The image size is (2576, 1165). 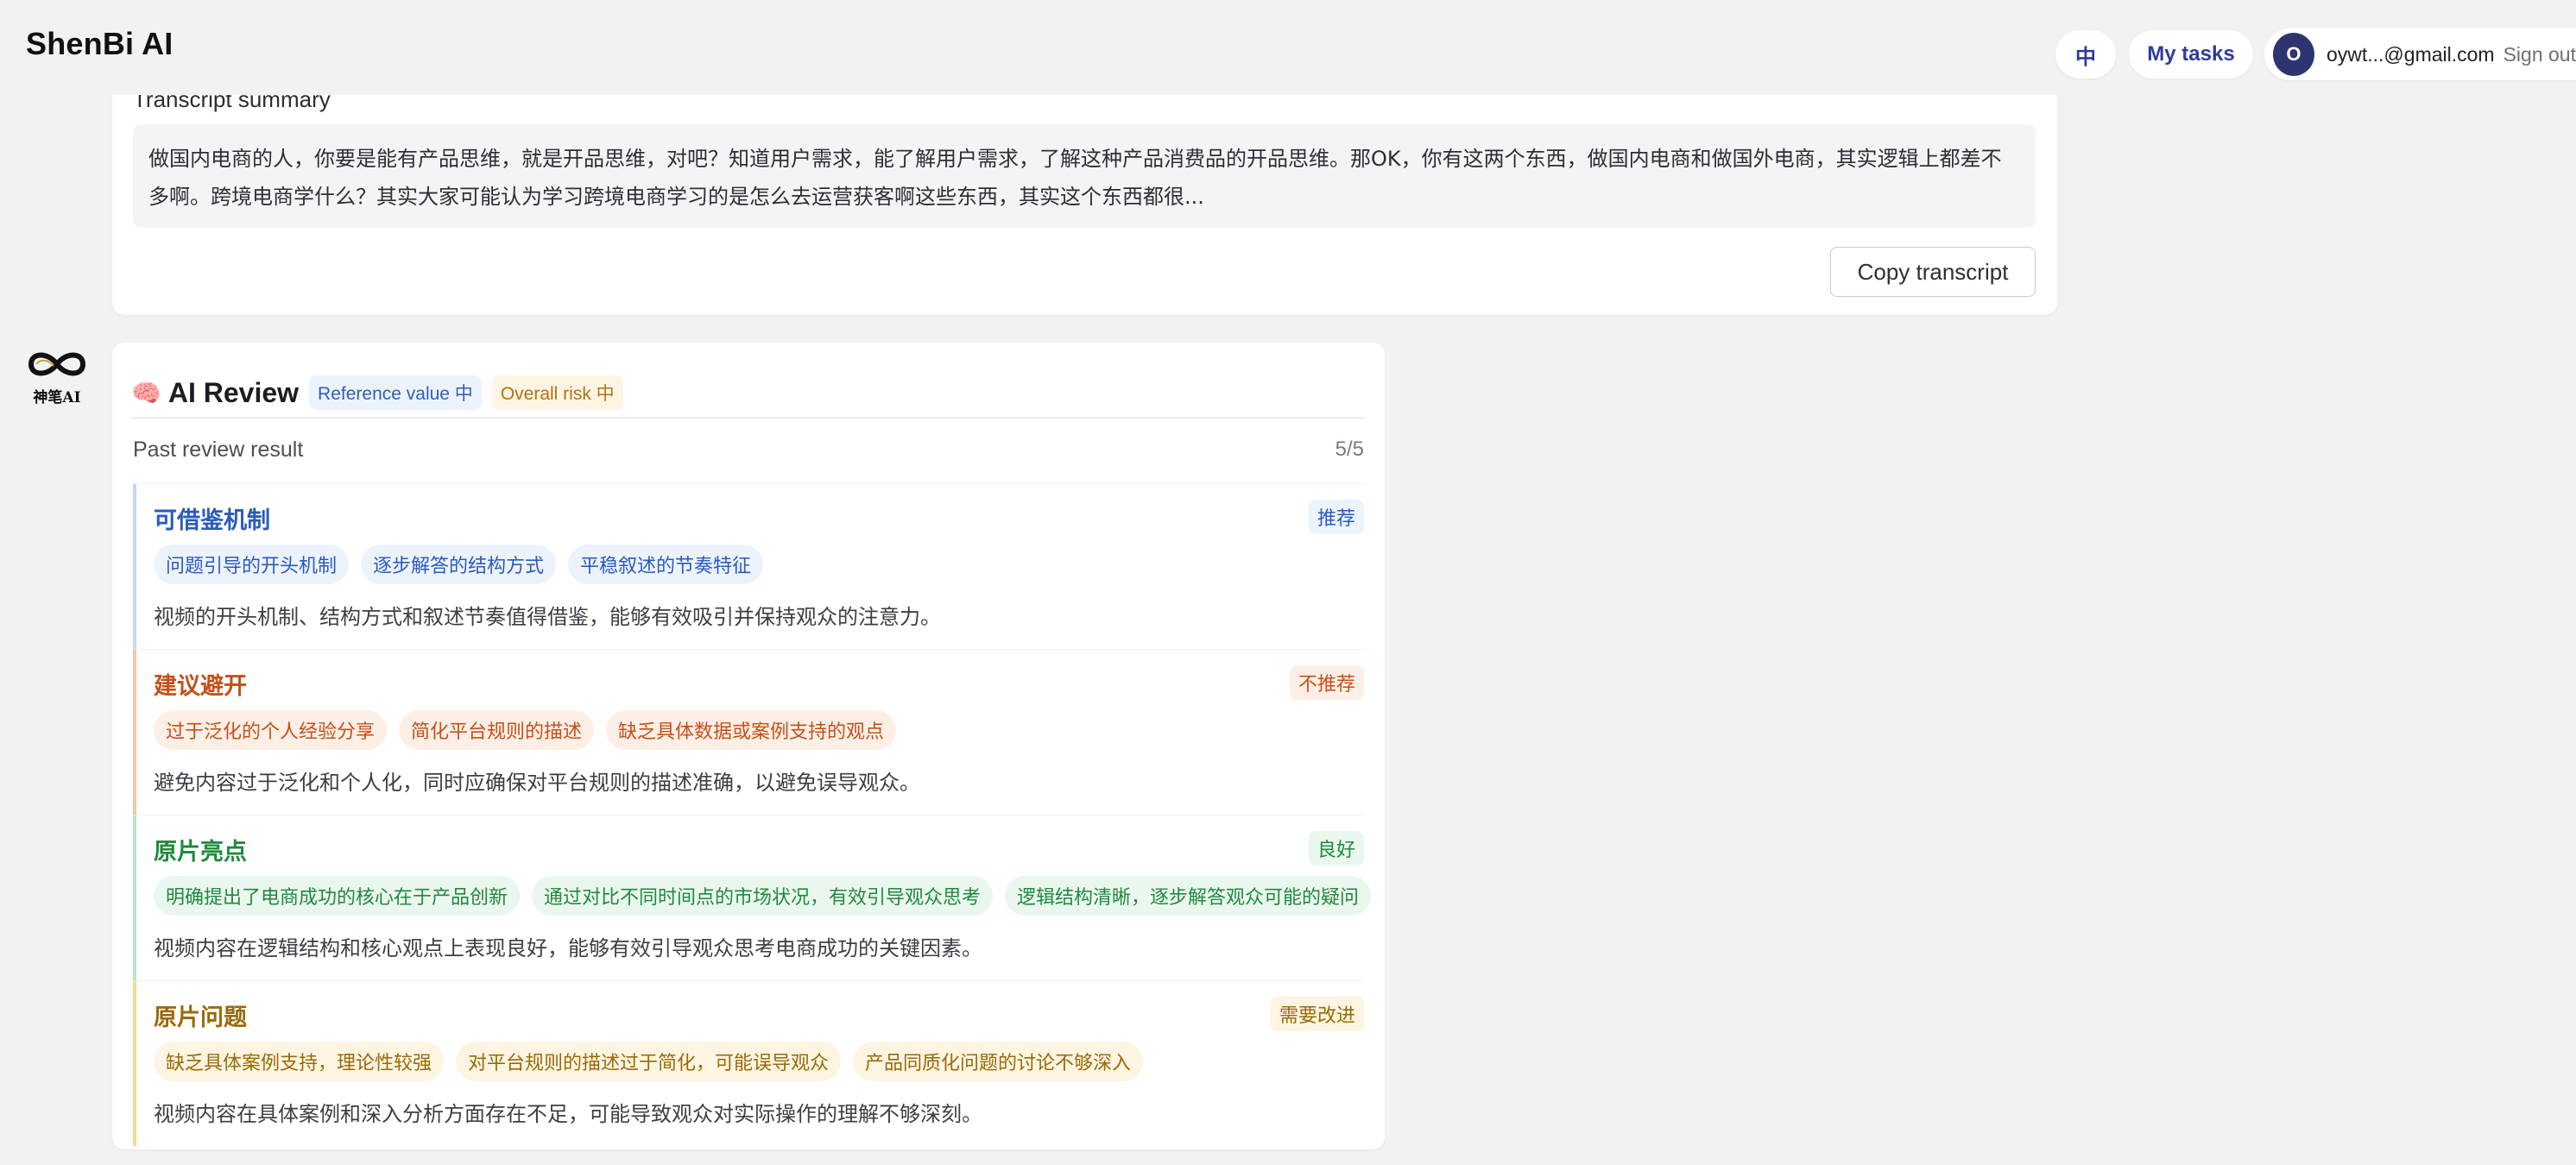 What do you see at coordinates (2085, 55) in the screenshot?
I see `language-toggle-button: 中` at bounding box center [2085, 55].